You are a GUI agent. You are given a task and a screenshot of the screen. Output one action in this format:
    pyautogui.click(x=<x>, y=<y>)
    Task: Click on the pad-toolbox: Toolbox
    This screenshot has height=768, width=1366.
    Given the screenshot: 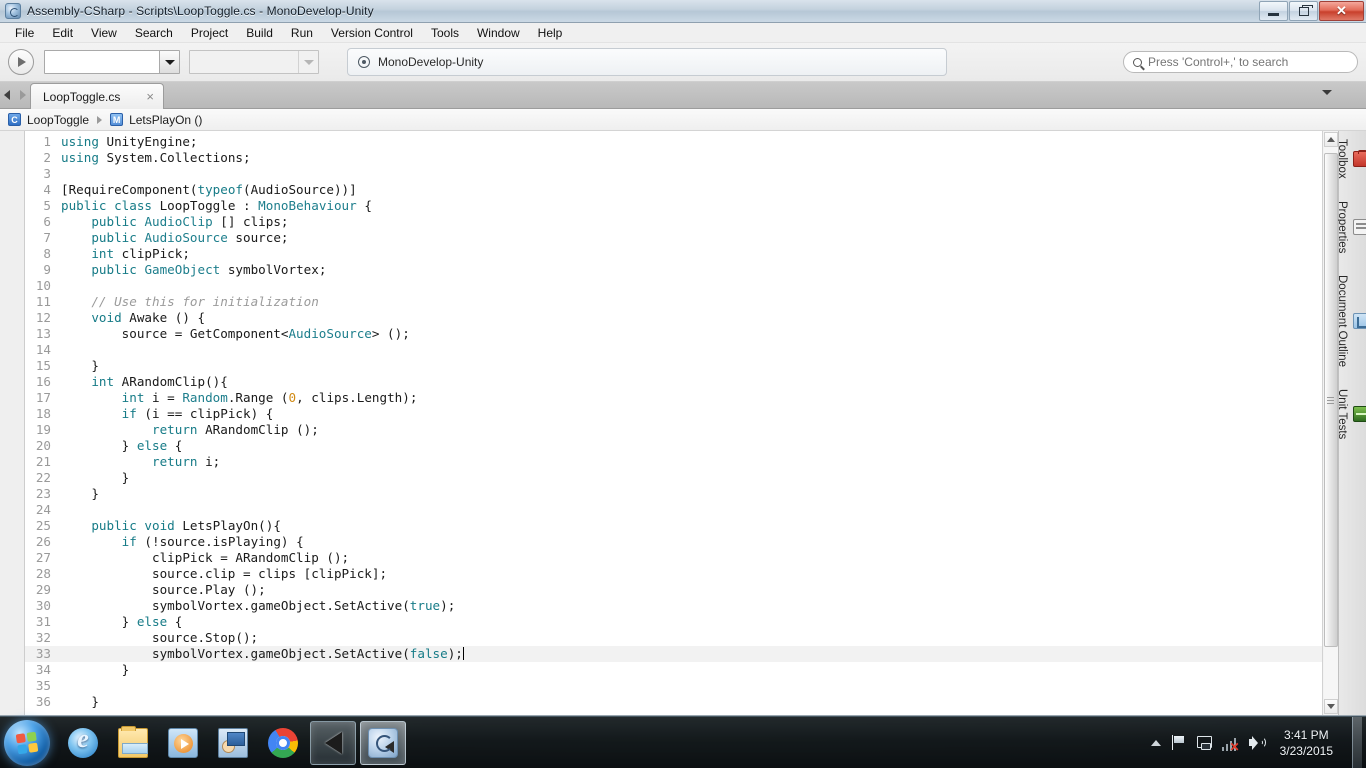 What is the action you would take?
    pyautogui.click(x=1351, y=159)
    